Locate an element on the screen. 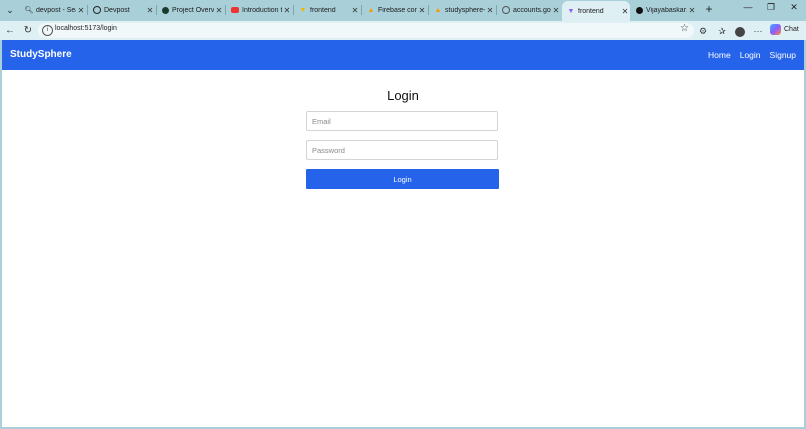 The width and height of the screenshot is (806, 429). tab-devpost: Devpost ✕ is located at coordinates (121, 10).